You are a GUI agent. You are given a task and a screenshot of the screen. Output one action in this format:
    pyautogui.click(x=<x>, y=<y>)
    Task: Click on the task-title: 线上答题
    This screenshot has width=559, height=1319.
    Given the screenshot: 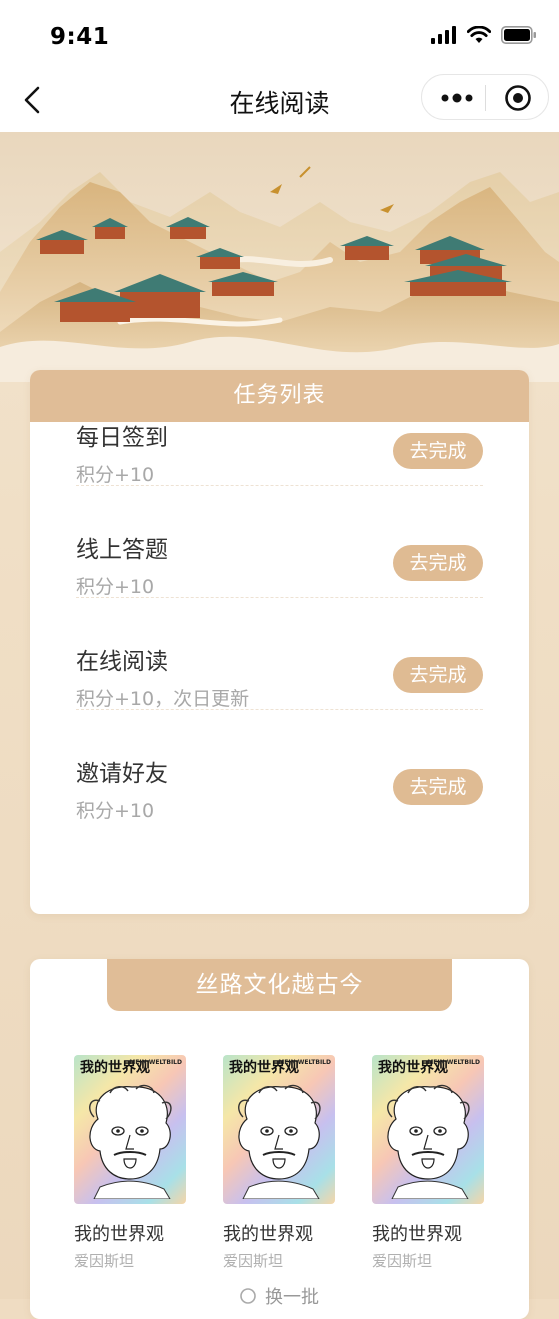 What is the action you would take?
    pyautogui.click(x=122, y=550)
    